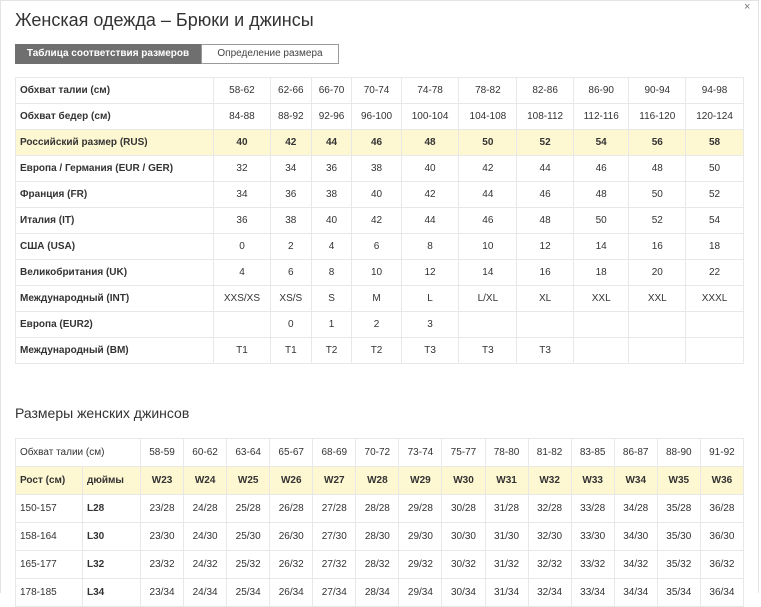 Image resolution: width=761 pixels, height=607 pixels. I want to click on row-label: Международный (BM), so click(114, 350).